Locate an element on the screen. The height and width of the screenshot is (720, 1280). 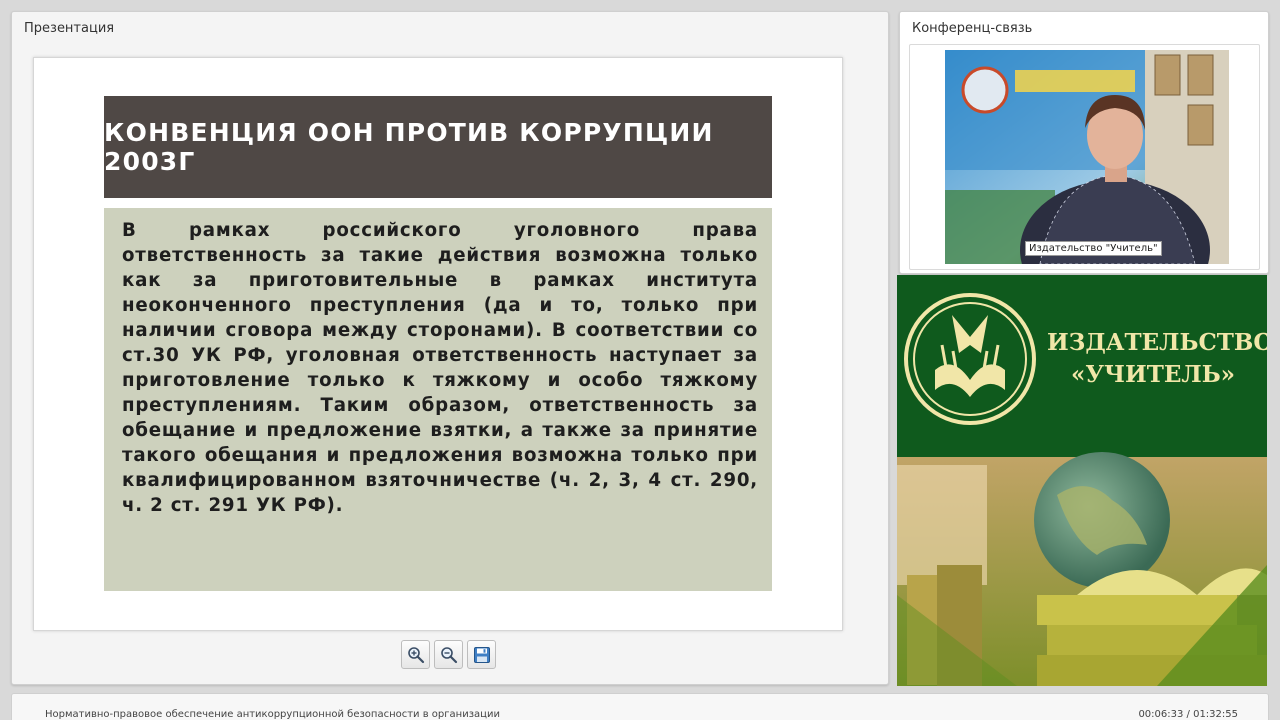
conference-panel-title: Конференц-связь is located at coordinates (972, 28).